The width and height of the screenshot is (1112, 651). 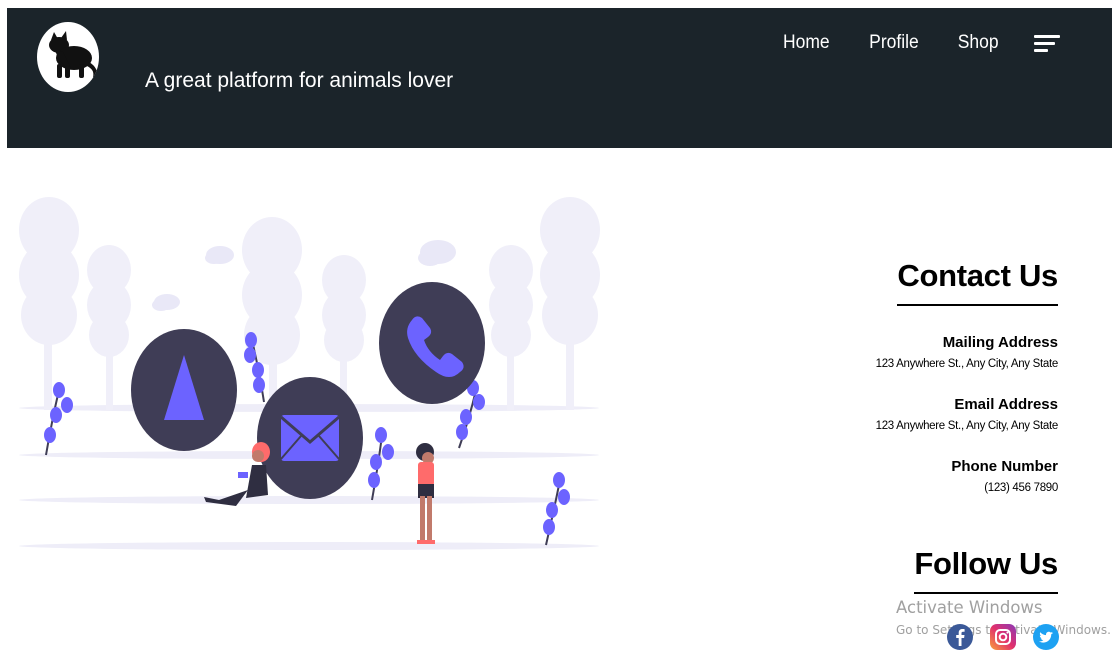 I want to click on mailing-address-title: Mailing Address, so click(x=1000, y=342).